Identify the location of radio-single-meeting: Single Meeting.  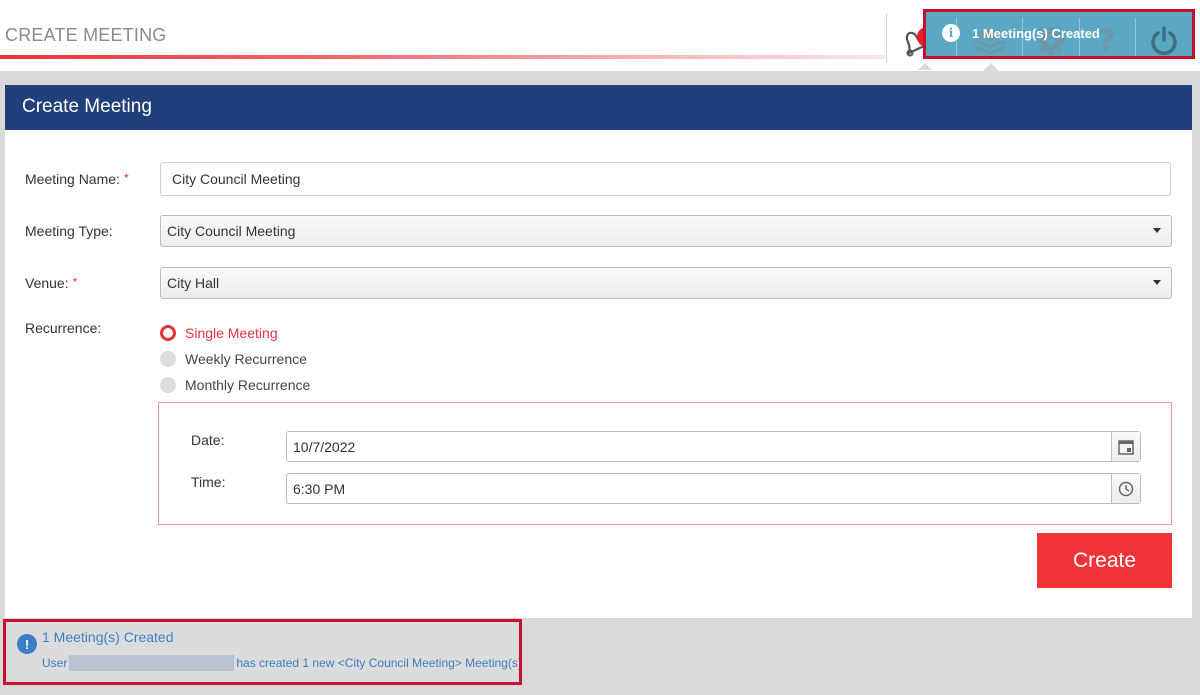
(219, 333).